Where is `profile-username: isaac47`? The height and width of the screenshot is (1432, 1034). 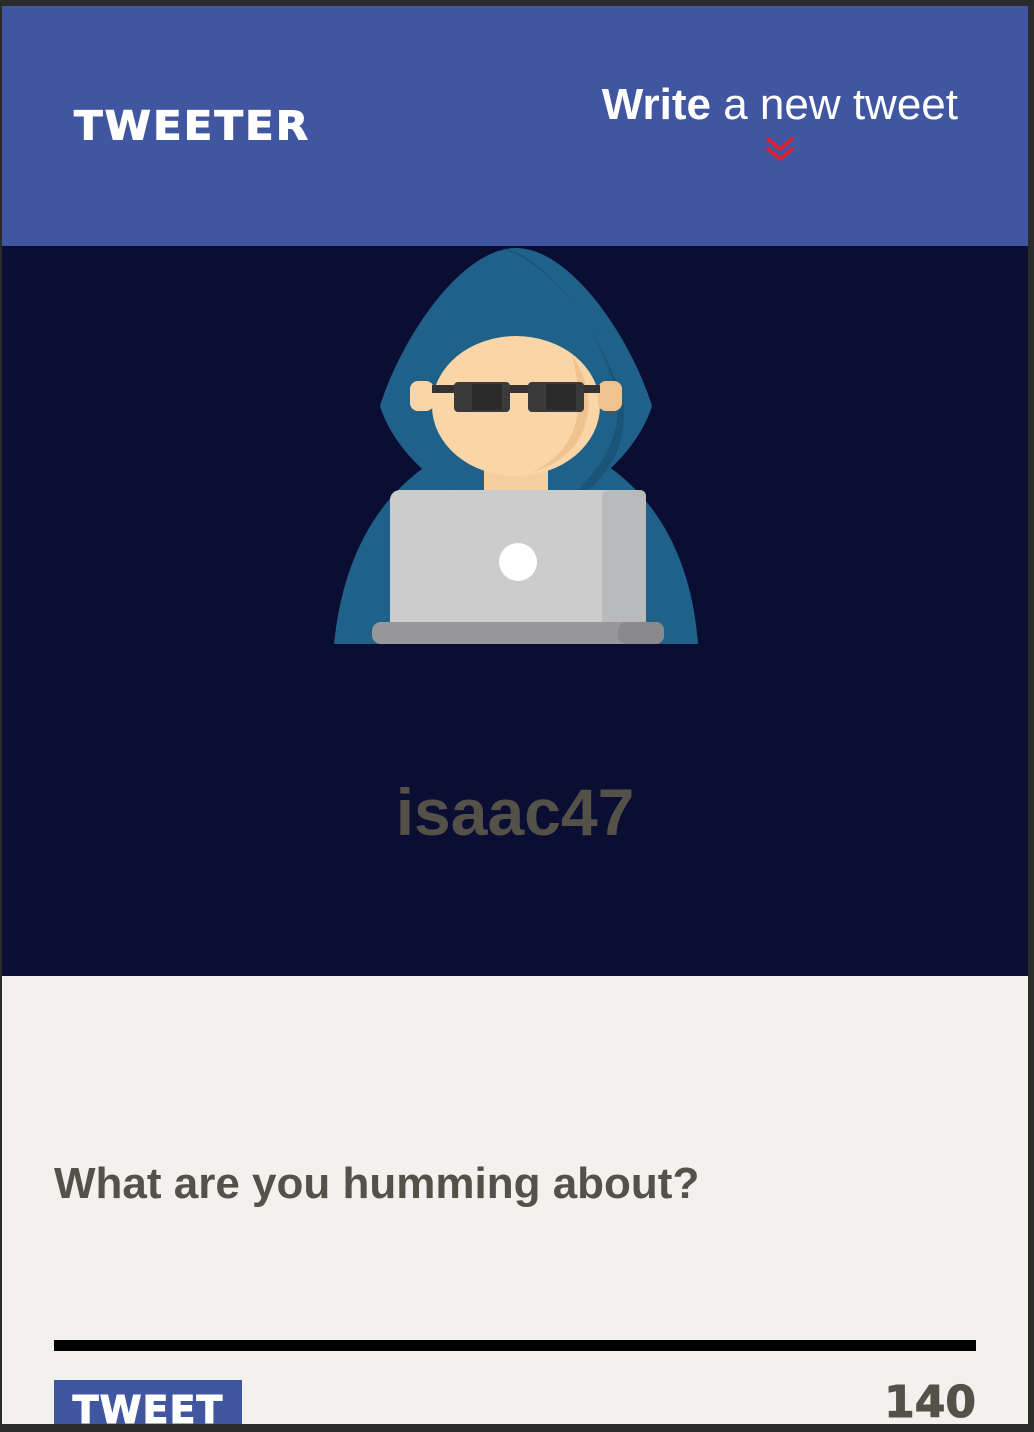
profile-username: isaac47 is located at coordinates (515, 812).